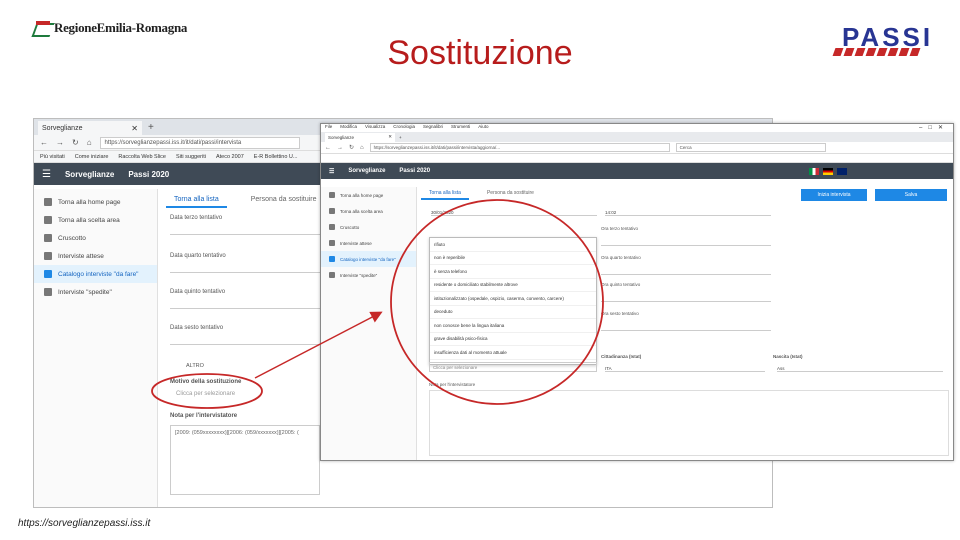 This screenshot has height=540, width=960. Describe the element at coordinates (404, 128) in the screenshot. I see `menu-item: Cronologia` at that location.